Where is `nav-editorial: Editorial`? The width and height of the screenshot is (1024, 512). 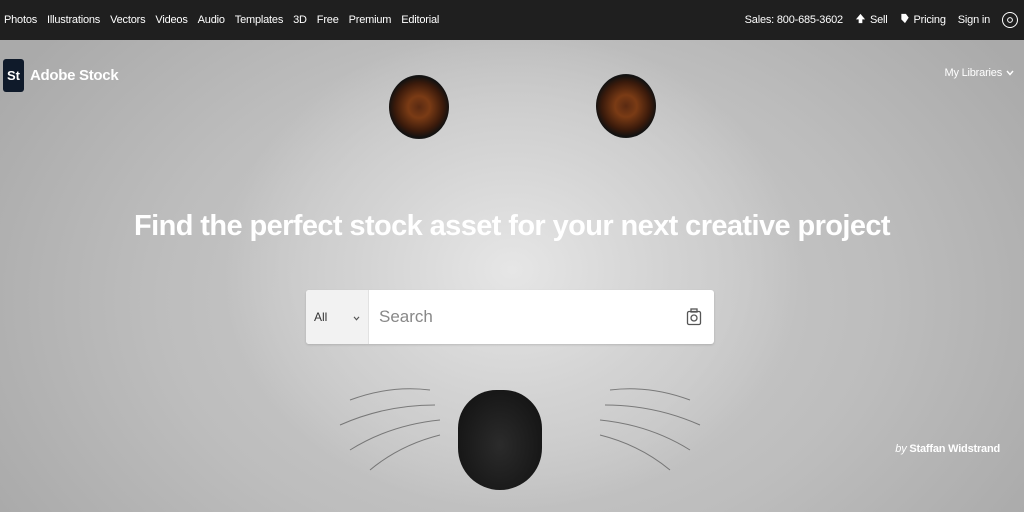 nav-editorial: Editorial is located at coordinates (420, 20).